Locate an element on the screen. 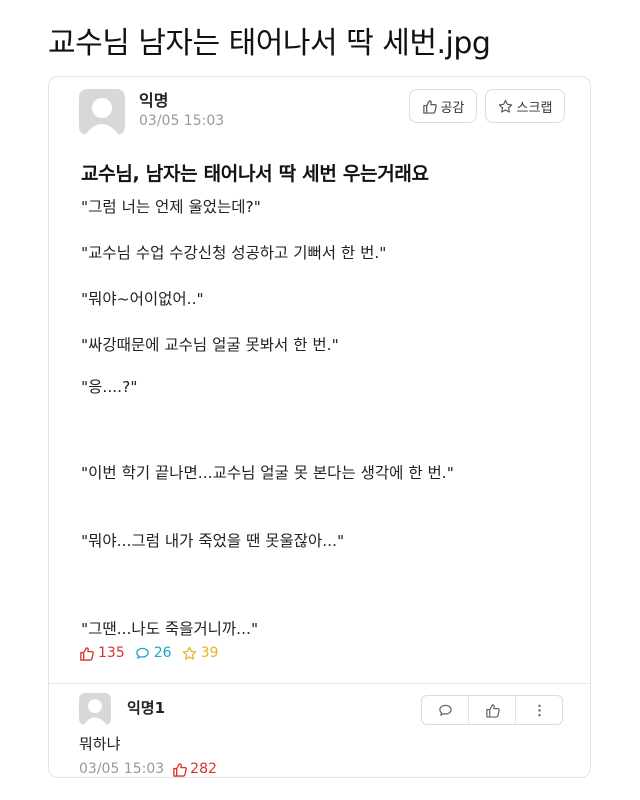 This screenshot has width=640, height=800. post-author: 익명 is located at coordinates (154, 100).